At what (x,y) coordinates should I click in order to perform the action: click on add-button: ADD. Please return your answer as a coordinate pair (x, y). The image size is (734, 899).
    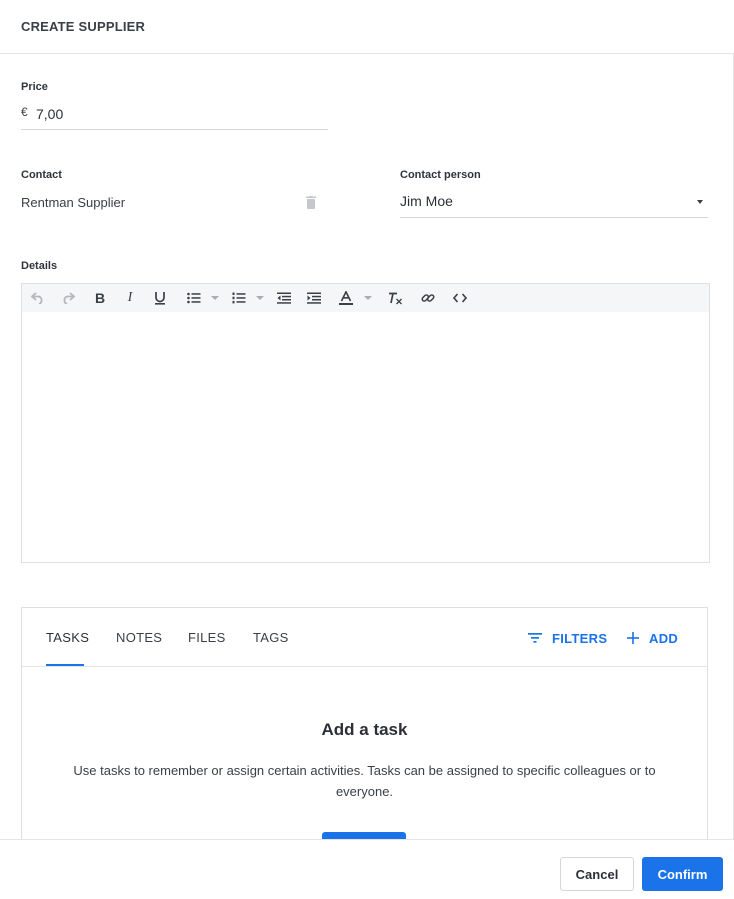
    Looking at the image, I should click on (652, 638).